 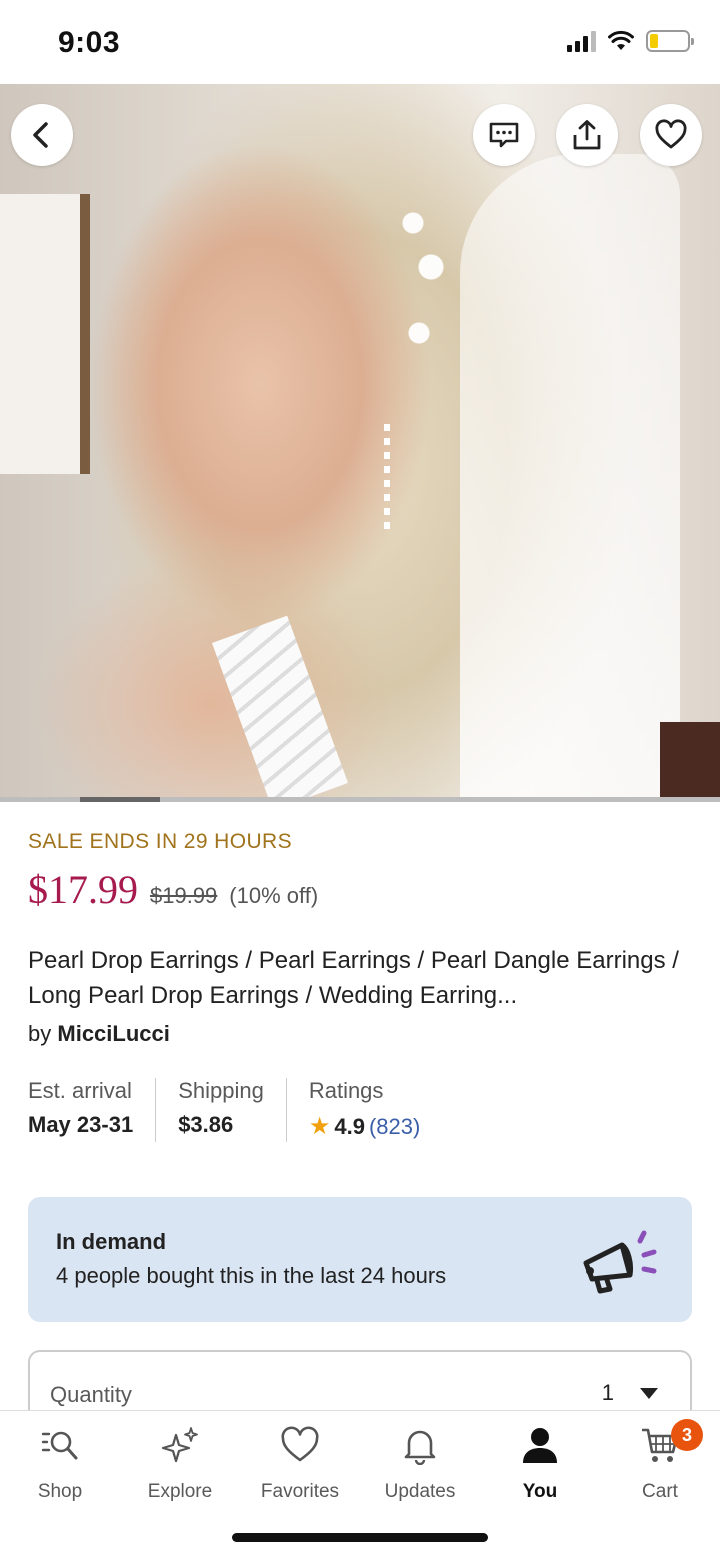 What do you see at coordinates (179, 1445) in the screenshot?
I see `sparkle-icon` at bounding box center [179, 1445].